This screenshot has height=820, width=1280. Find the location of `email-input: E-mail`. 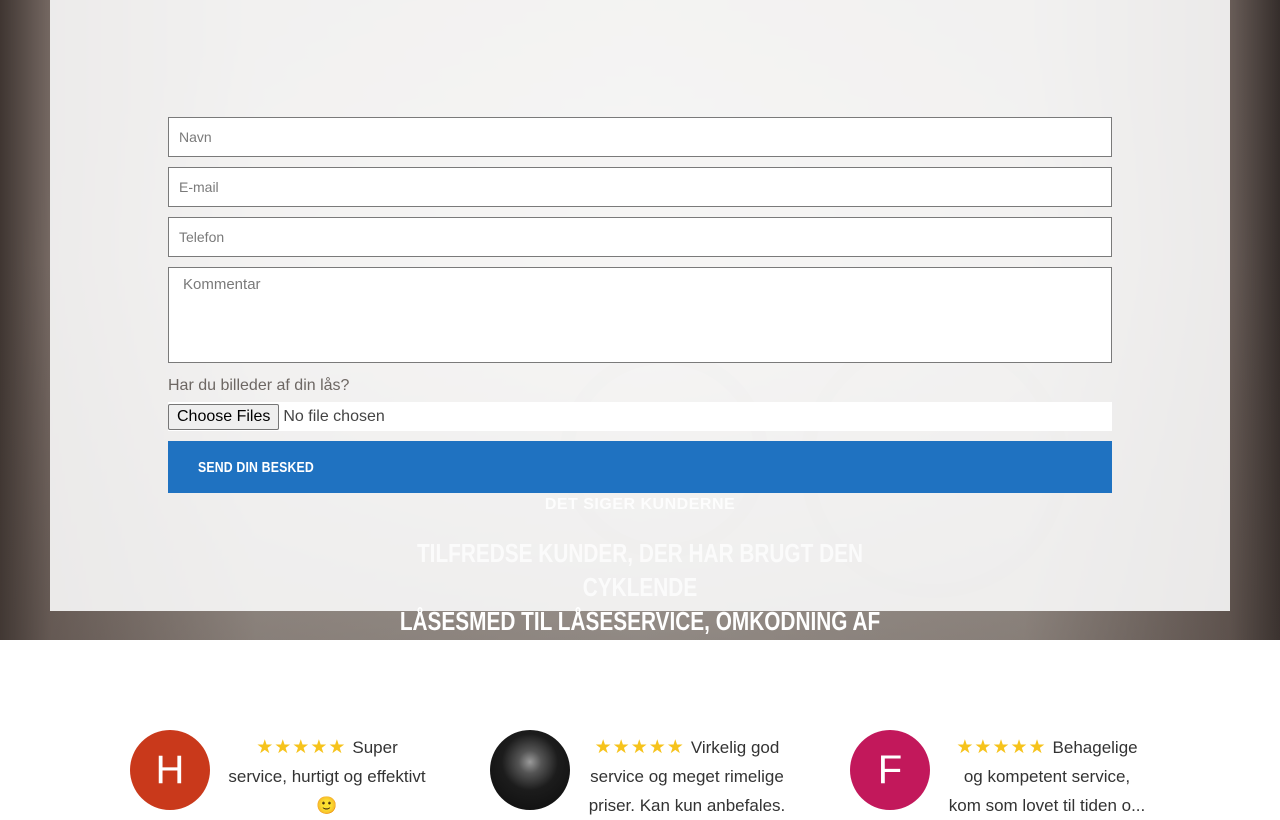

email-input: E-mail is located at coordinates (640, 187).